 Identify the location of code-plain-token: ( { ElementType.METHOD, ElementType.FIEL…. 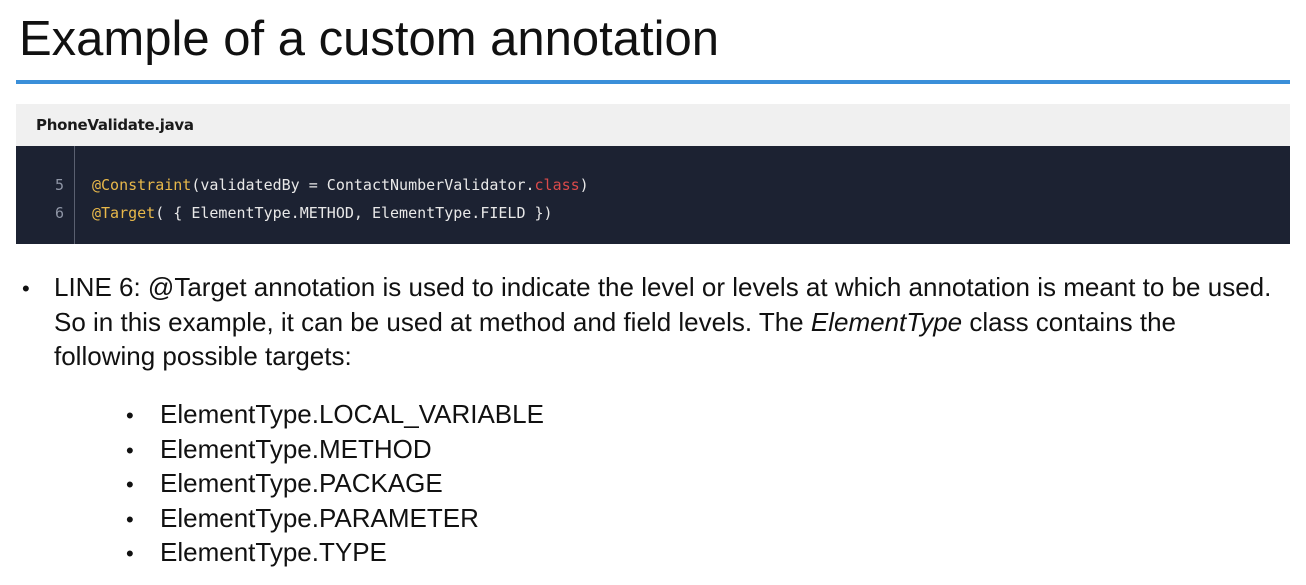
(354, 213).